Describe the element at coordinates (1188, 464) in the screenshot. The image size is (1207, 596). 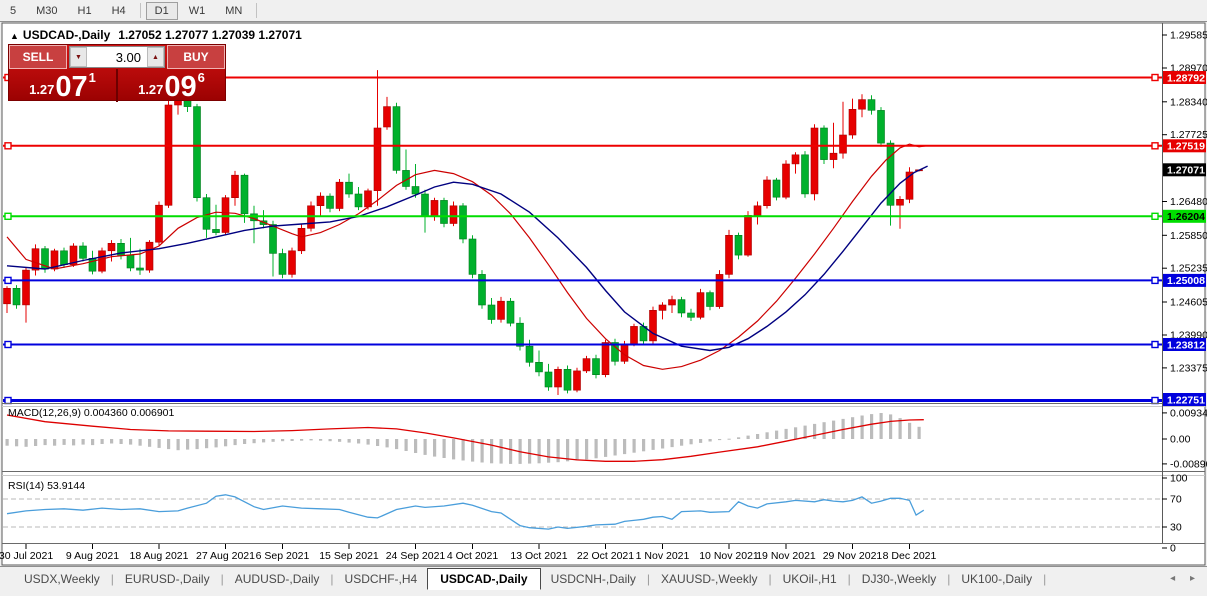
I see `macd-axis-label: -0.008902` at that location.